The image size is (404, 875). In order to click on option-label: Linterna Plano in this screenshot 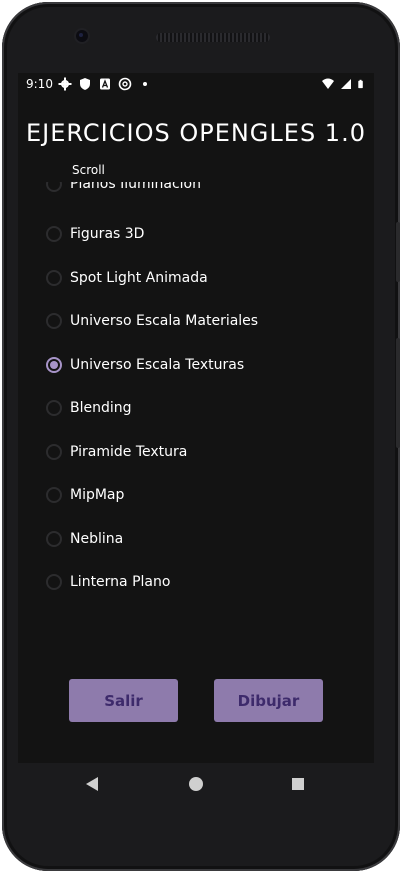, I will do `click(120, 582)`.